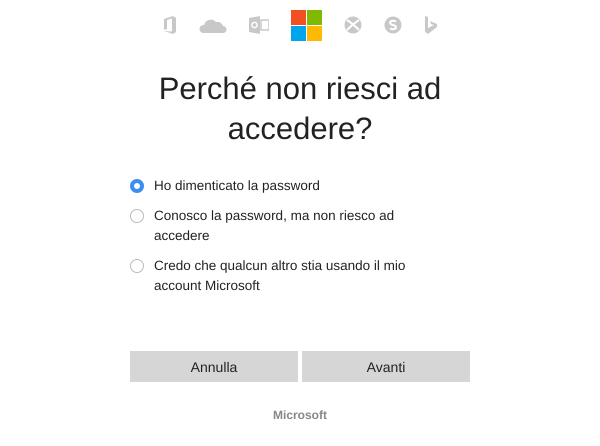  Describe the element at coordinates (212, 25) in the screenshot. I see `cloud-icon` at that location.